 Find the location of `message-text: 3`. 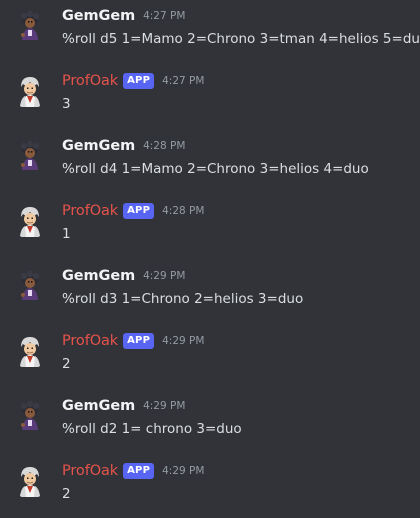

message-text: 3 is located at coordinates (66, 104).